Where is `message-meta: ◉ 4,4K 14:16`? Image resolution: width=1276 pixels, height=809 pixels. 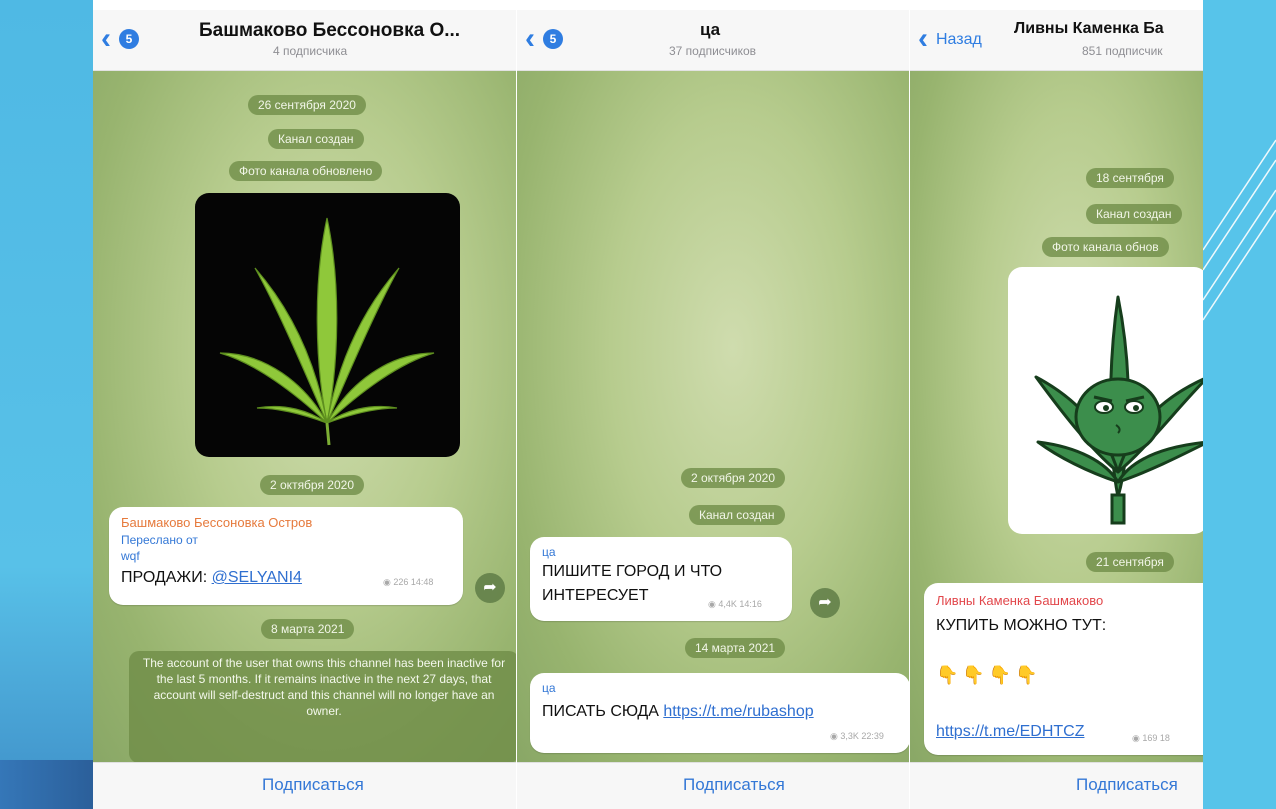 message-meta: ◉ 4,4K 14:16 is located at coordinates (735, 604).